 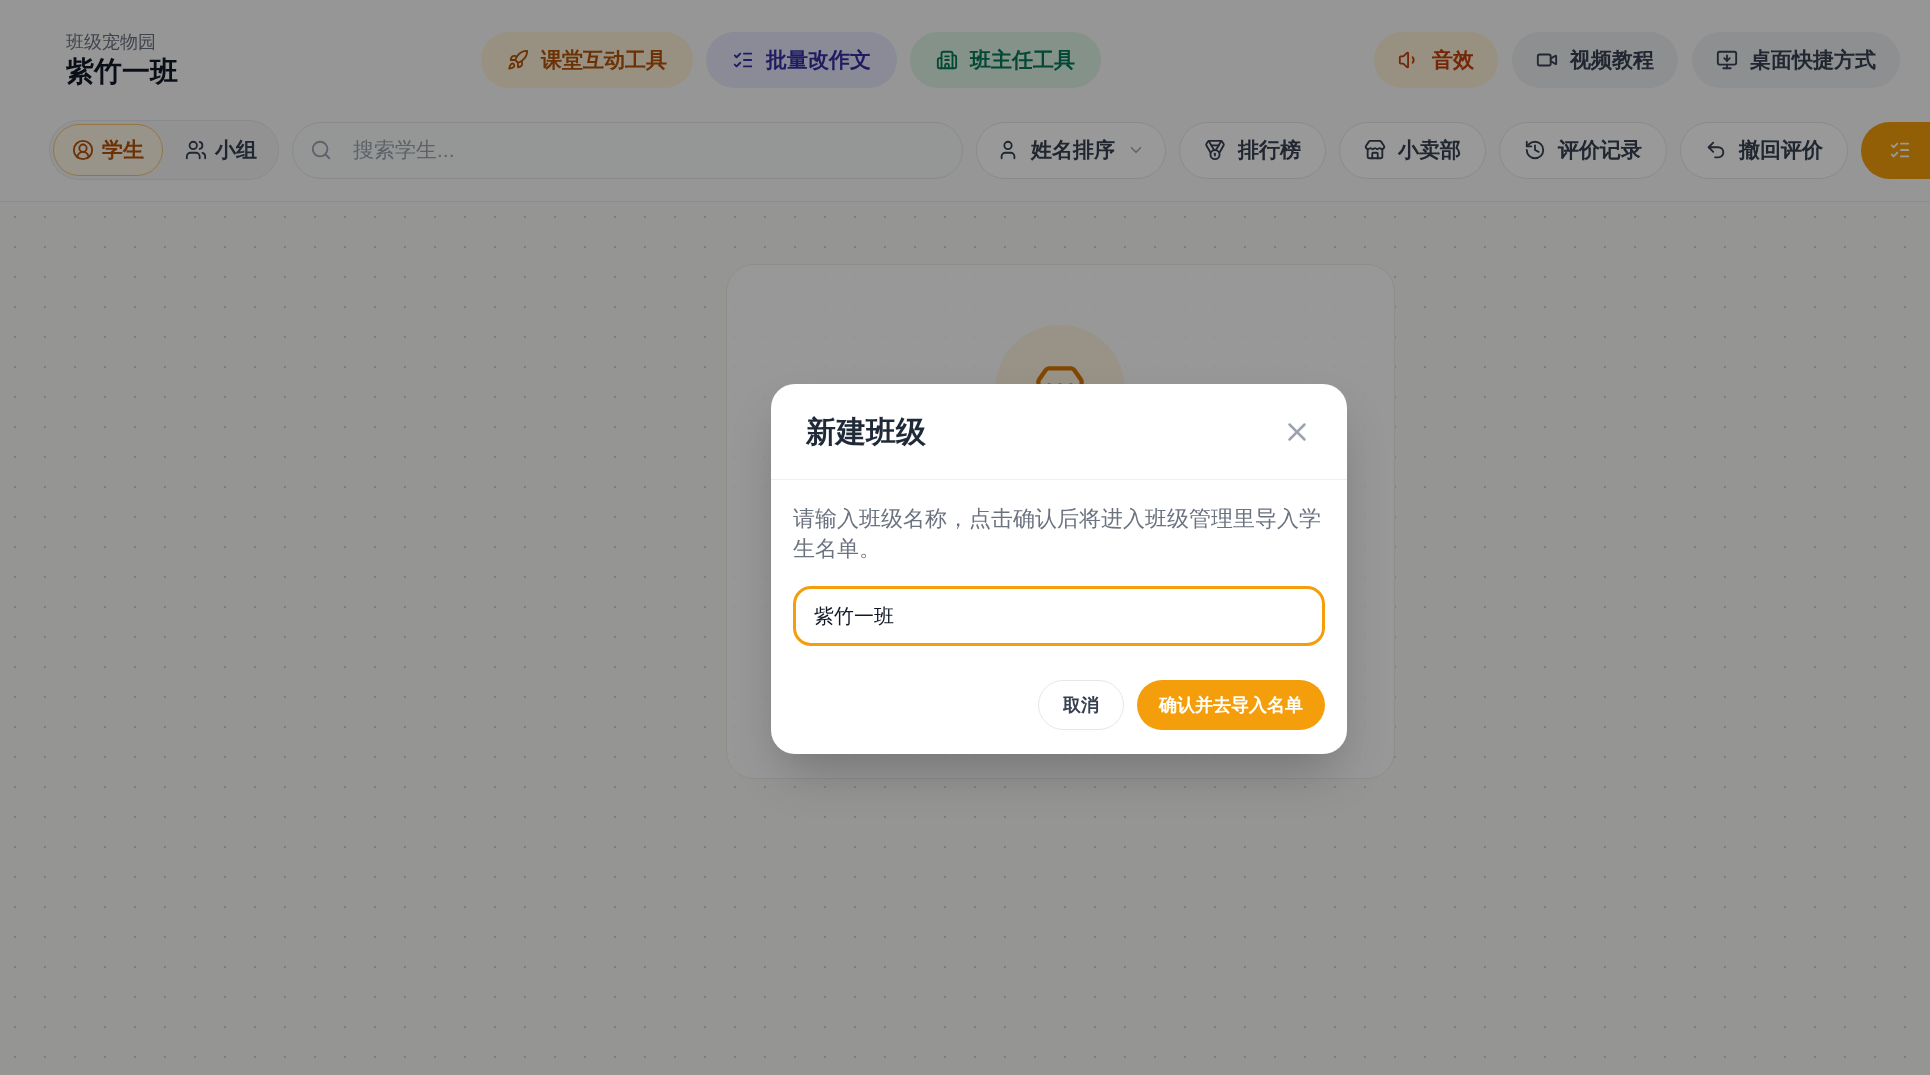 I want to click on medal-icon, so click(x=1215, y=150).